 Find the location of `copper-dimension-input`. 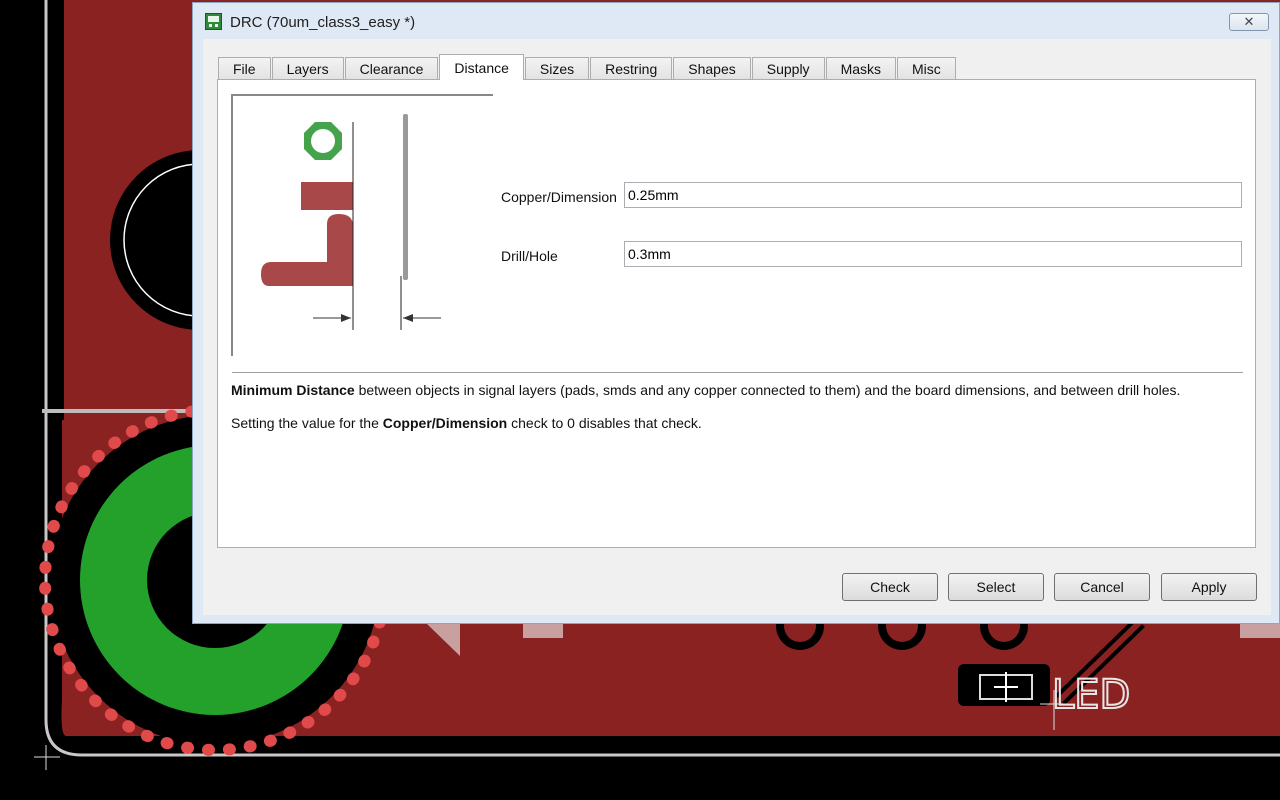

copper-dimension-input is located at coordinates (933, 195).